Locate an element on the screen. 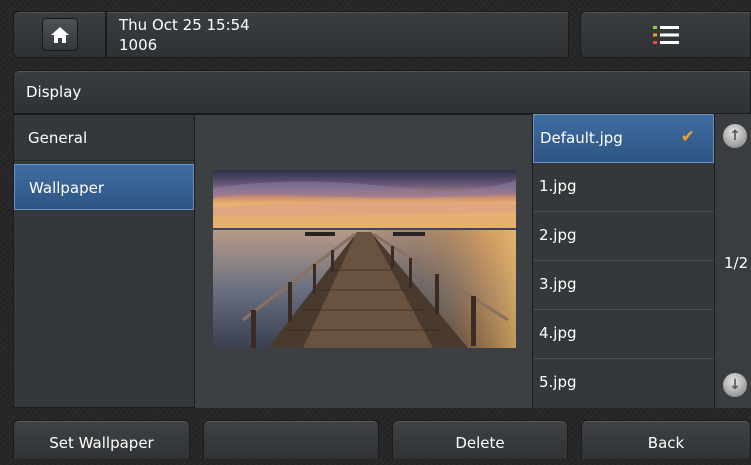 The height and width of the screenshot is (465, 751). sidebar-item-label: Wallpaper is located at coordinates (67, 188).